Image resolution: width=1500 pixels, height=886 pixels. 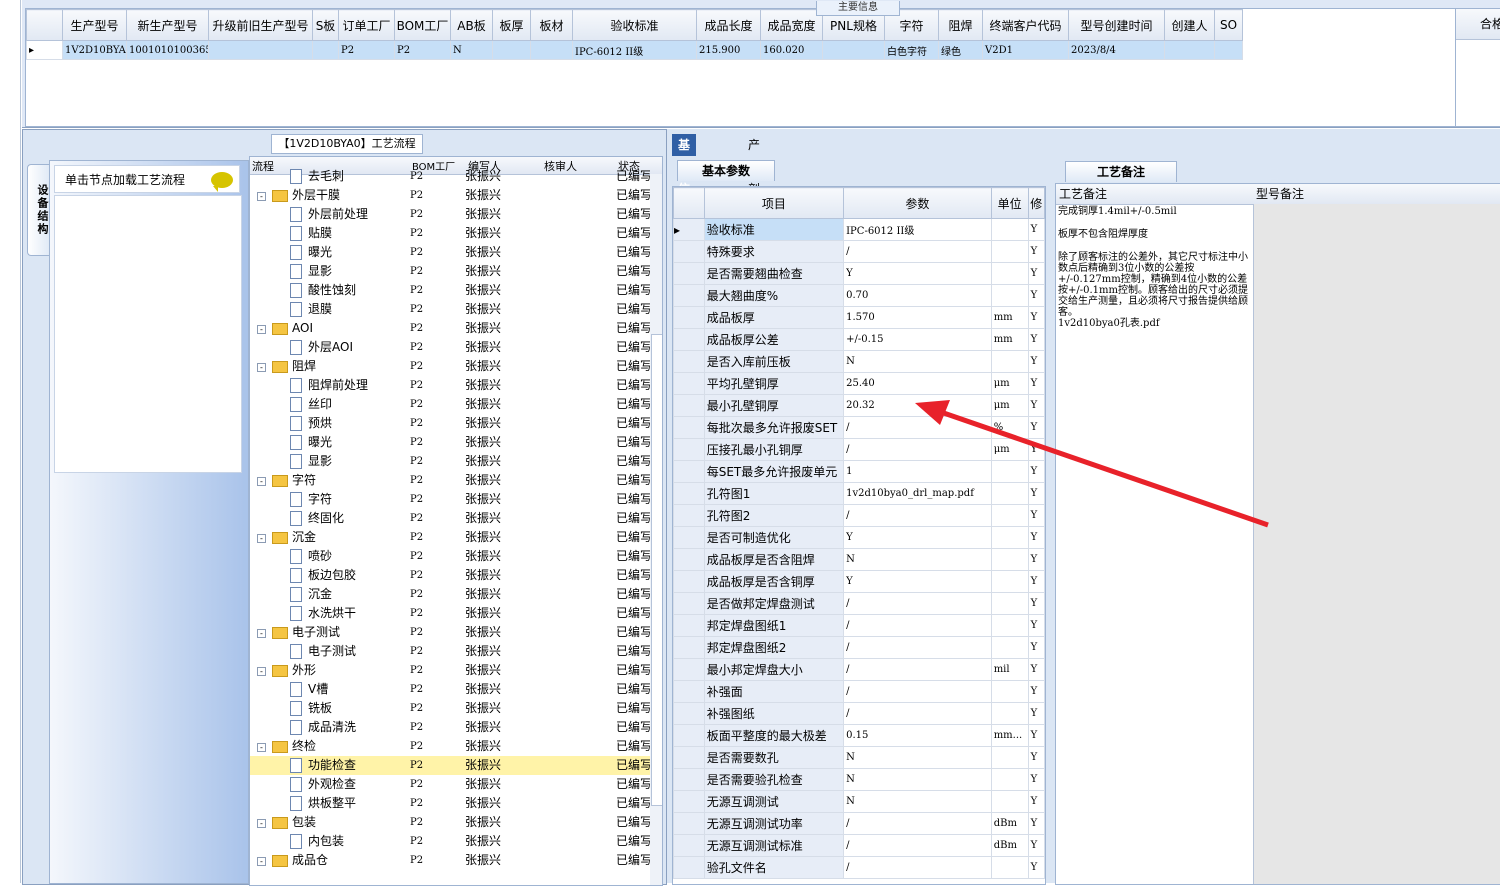 What do you see at coordinates (450, 347) in the screenshot?
I see `tree-row: 外层AOI P2 张振兴 已编写` at bounding box center [450, 347].